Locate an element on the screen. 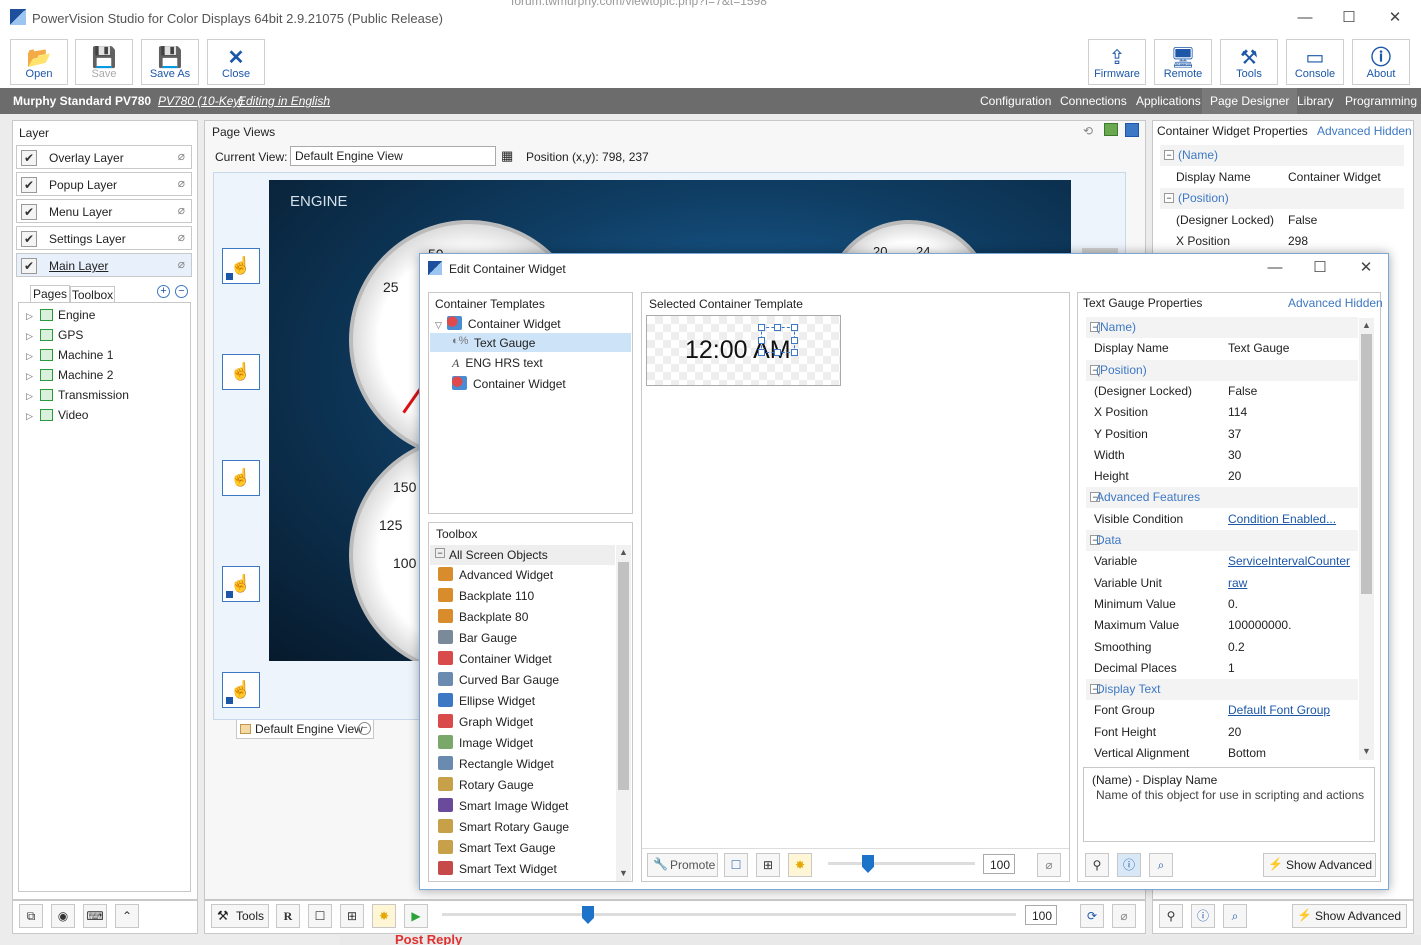 The height and width of the screenshot is (945, 1421). sun-icon: ✸ is located at coordinates (800, 865).